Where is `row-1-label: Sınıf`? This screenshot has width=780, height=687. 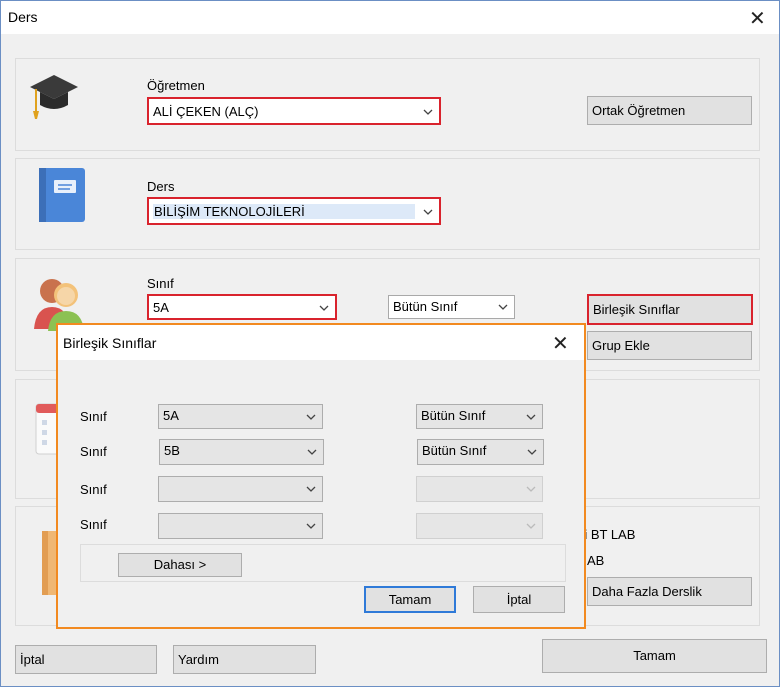 row-1-label: Sınıf is located at coordinates (93, 416).